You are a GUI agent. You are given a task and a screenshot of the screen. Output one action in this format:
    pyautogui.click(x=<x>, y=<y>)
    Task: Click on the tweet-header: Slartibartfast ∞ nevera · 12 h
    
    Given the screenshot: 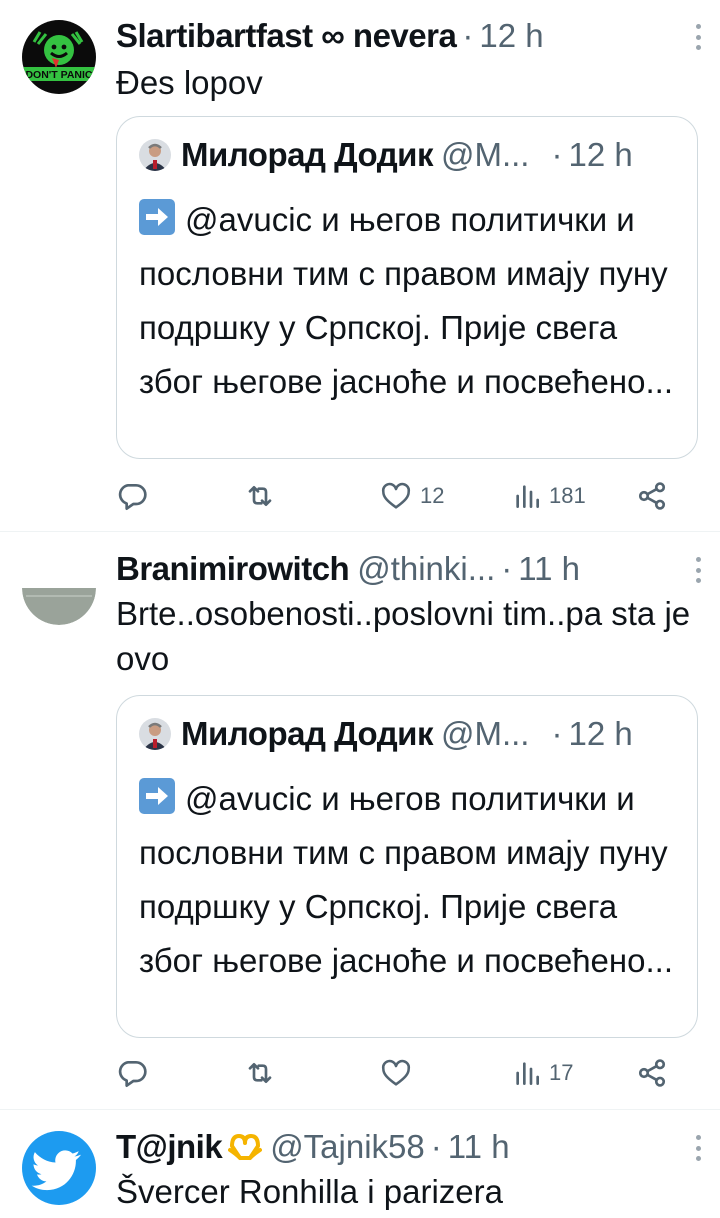 What is the action you would take?
    pyautogui.click(x=408, y=36)
    